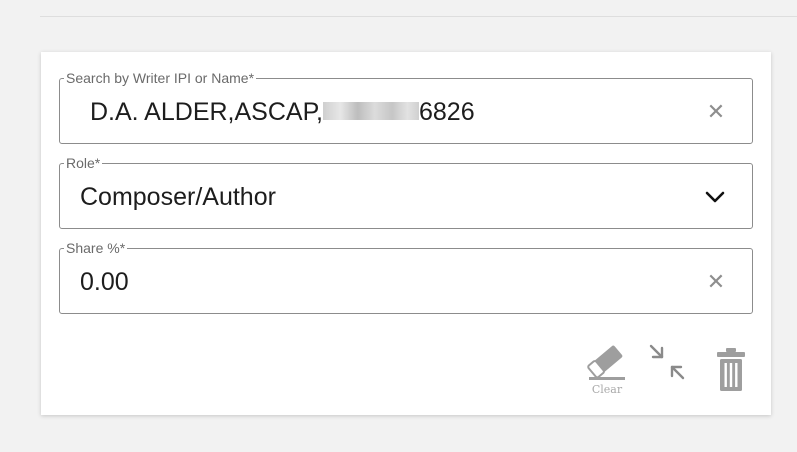 Image resolution: width=797 pixels, height=452 pixels. What do you see at coordinates (607, 389) in the screenshot?
I see `clear-label: Clear` at bounding box center [607, 389].